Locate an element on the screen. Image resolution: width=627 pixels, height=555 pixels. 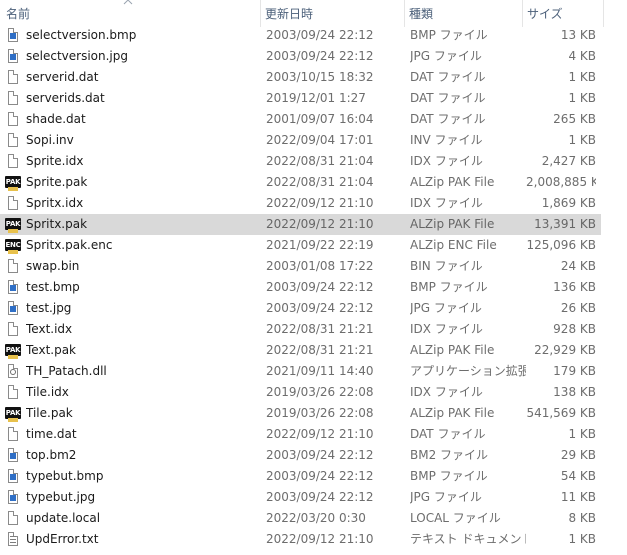
file-row: time.dat 2022/09/12 21:10 DAT ファイル 1 KB is located at coordinates (313, 434).